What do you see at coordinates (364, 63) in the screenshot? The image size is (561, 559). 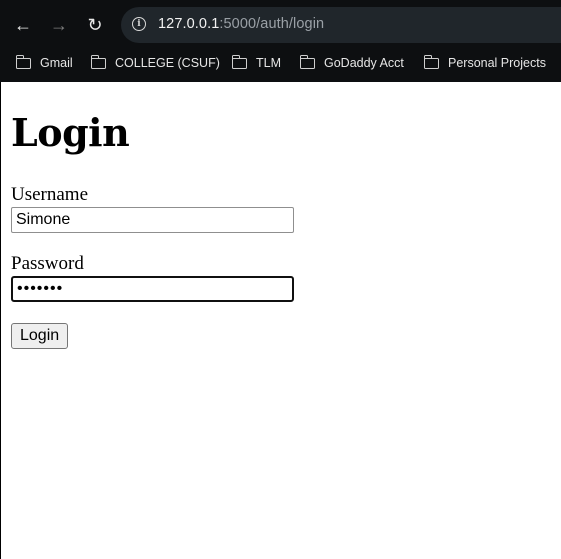 I see `bookmark-label: GoDaddy Acct` at bounding box center [364, 63].